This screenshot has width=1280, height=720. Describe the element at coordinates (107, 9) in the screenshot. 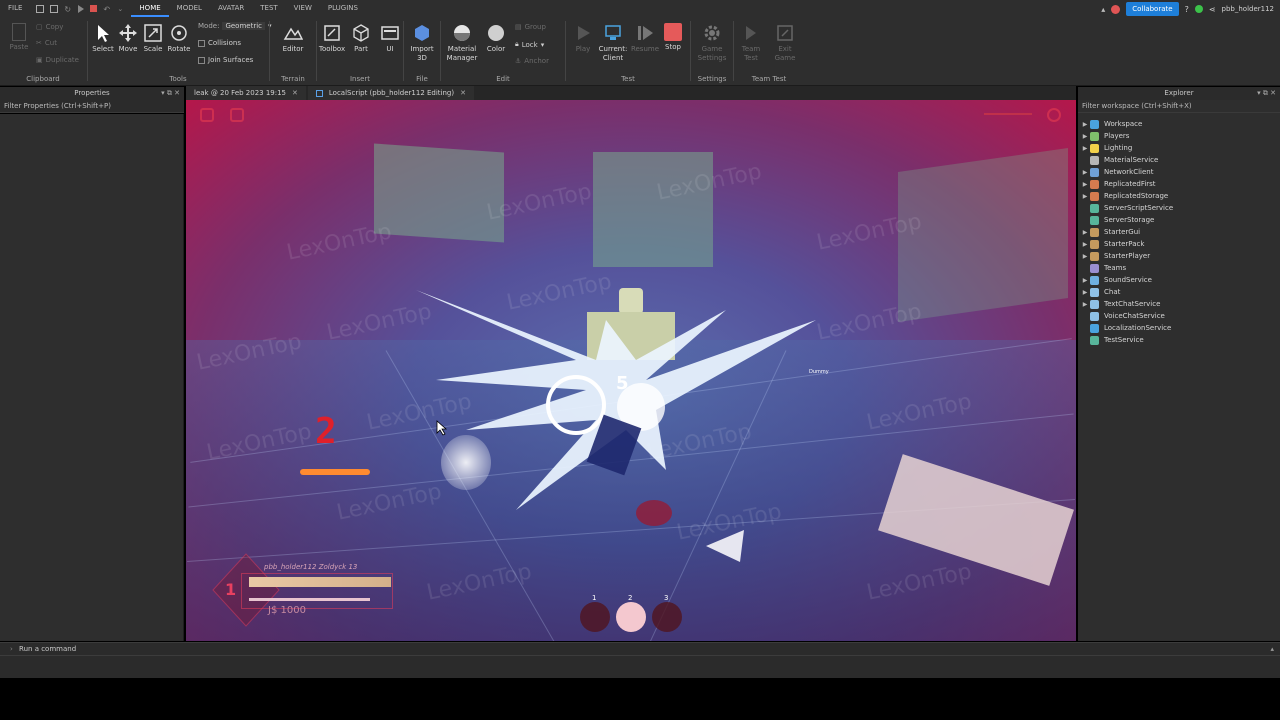

I see `undo-icon: ↶` at that location.